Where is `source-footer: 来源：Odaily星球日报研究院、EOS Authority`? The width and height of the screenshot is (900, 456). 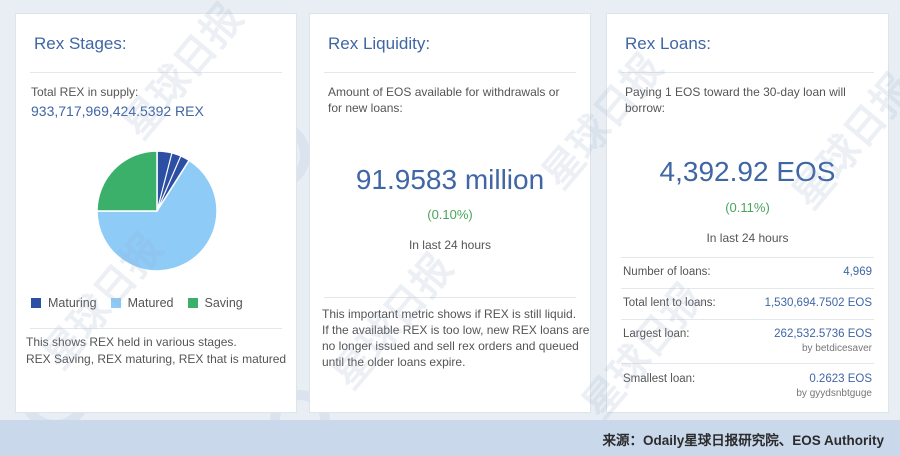
source-footer: 来源：Odaily星球日报研究院、EOS Authority is located at coordinates (450, 438).